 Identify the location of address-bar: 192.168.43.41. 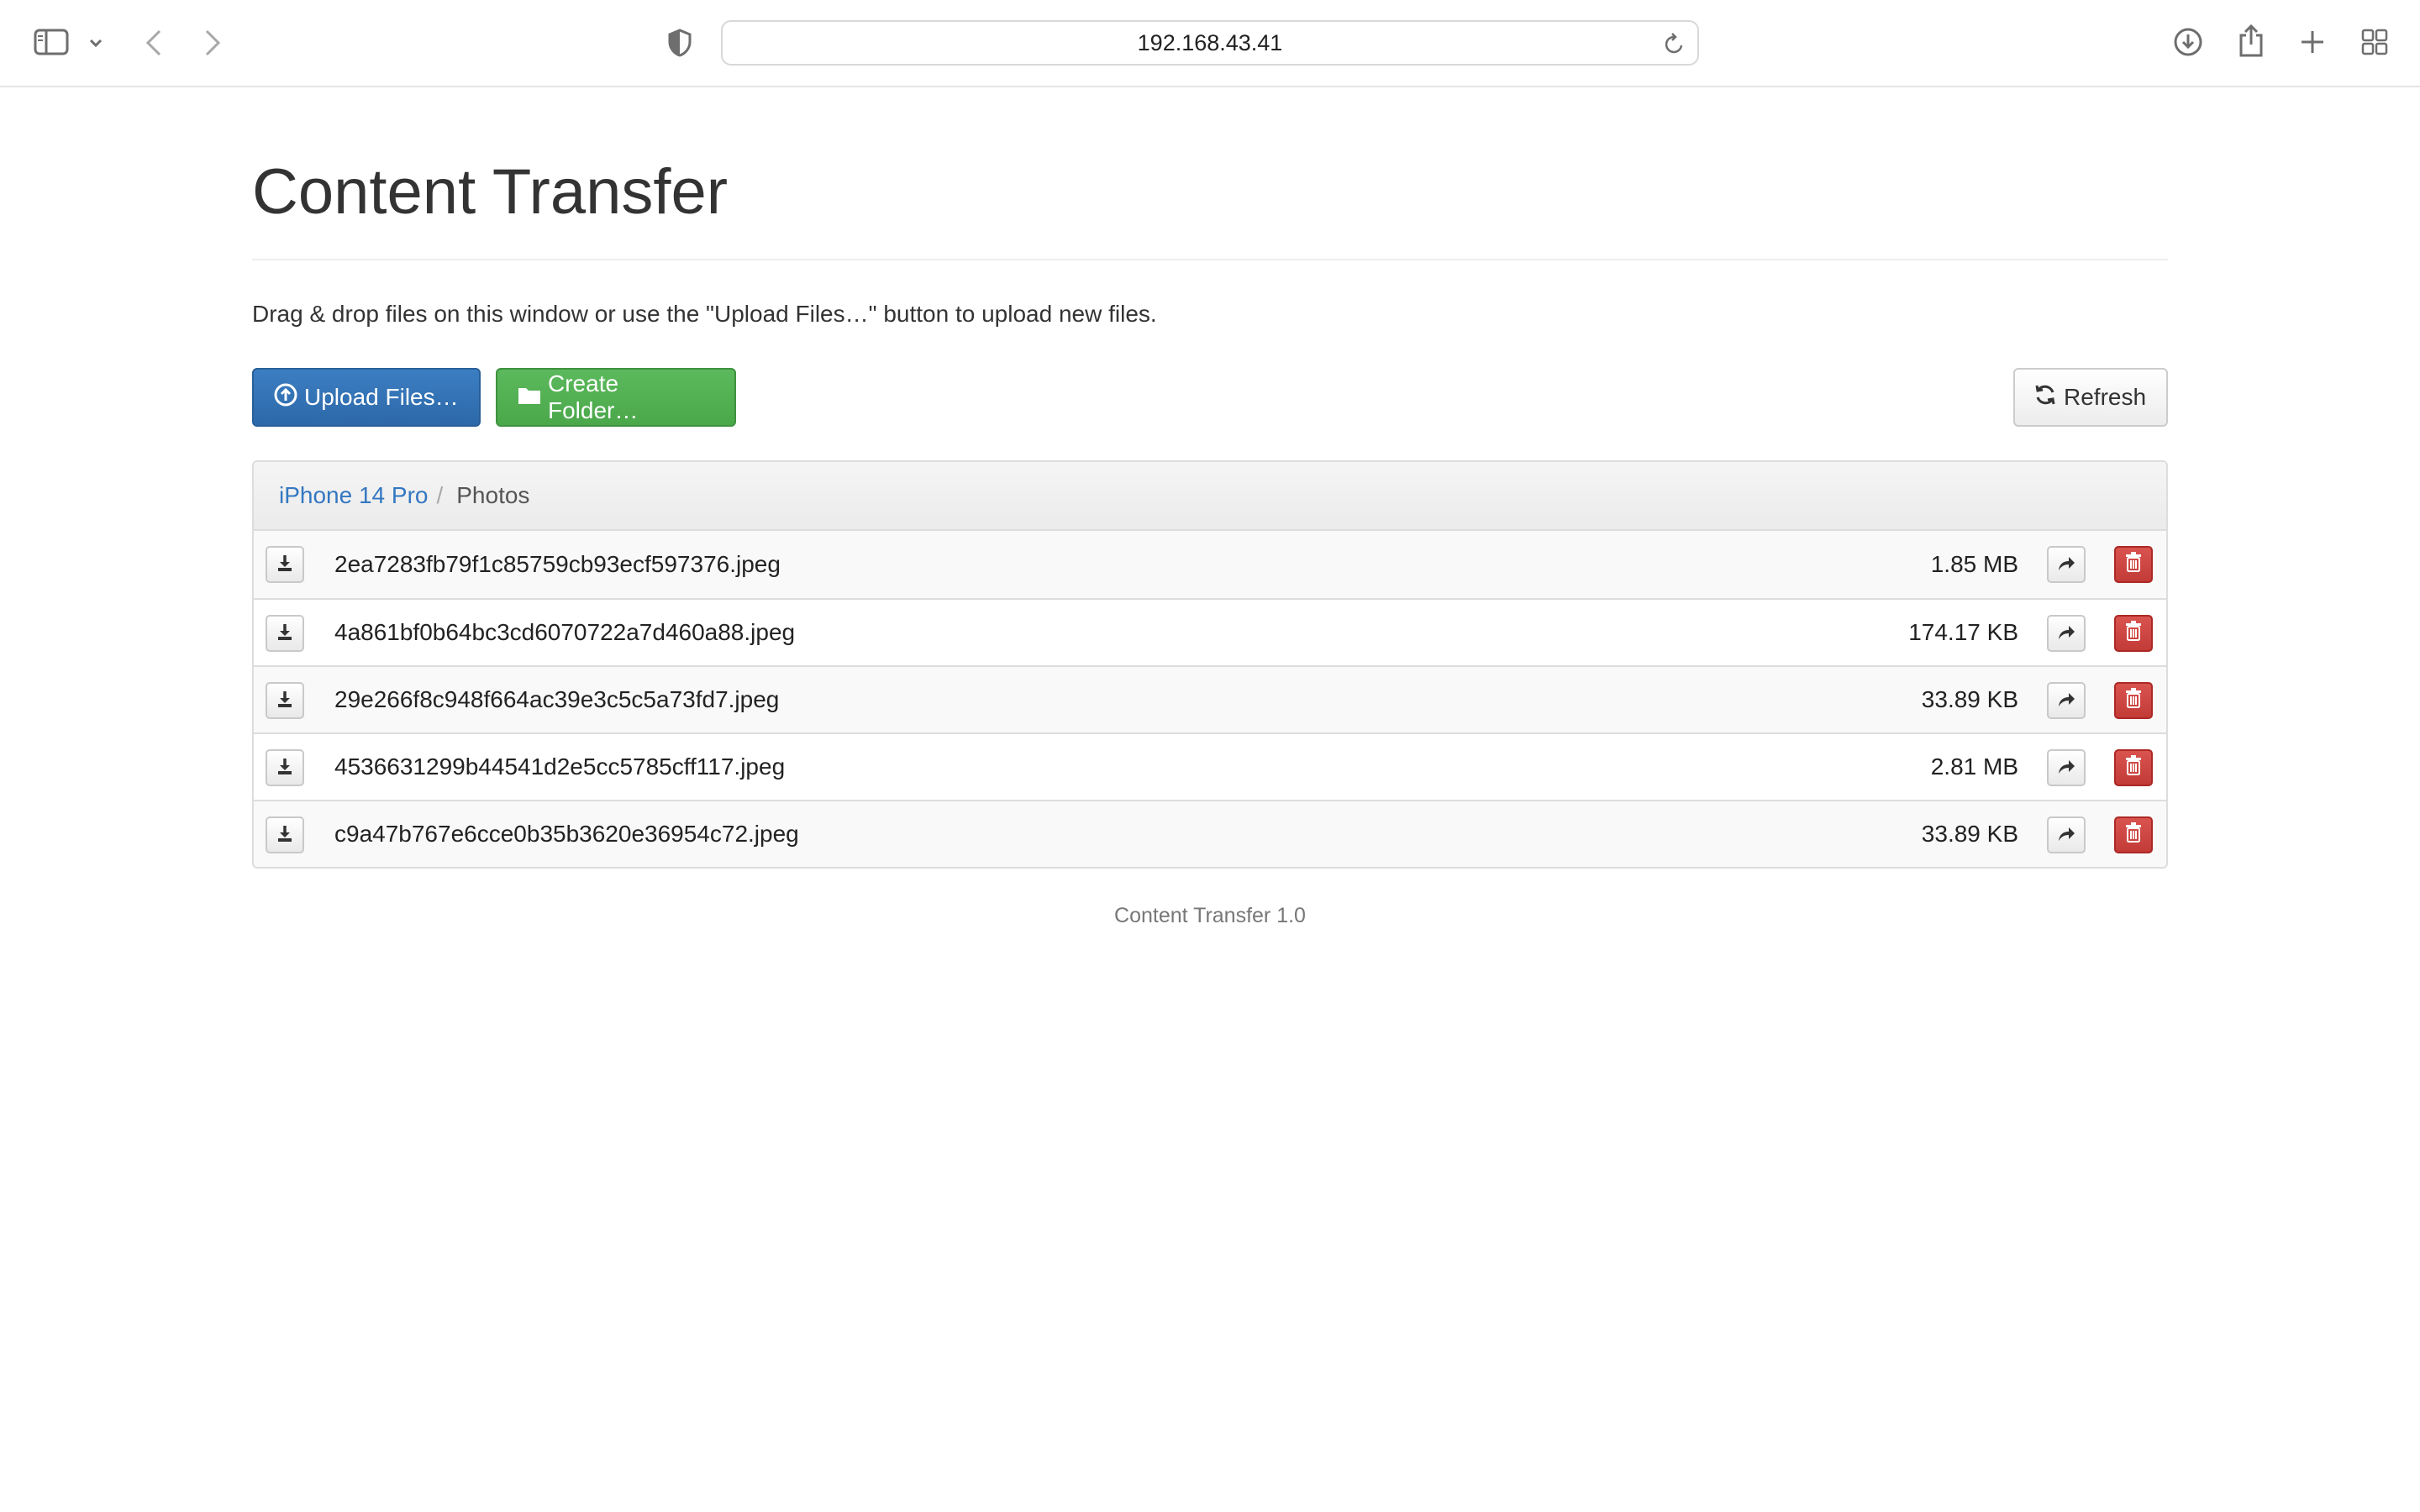
(1210, 43).